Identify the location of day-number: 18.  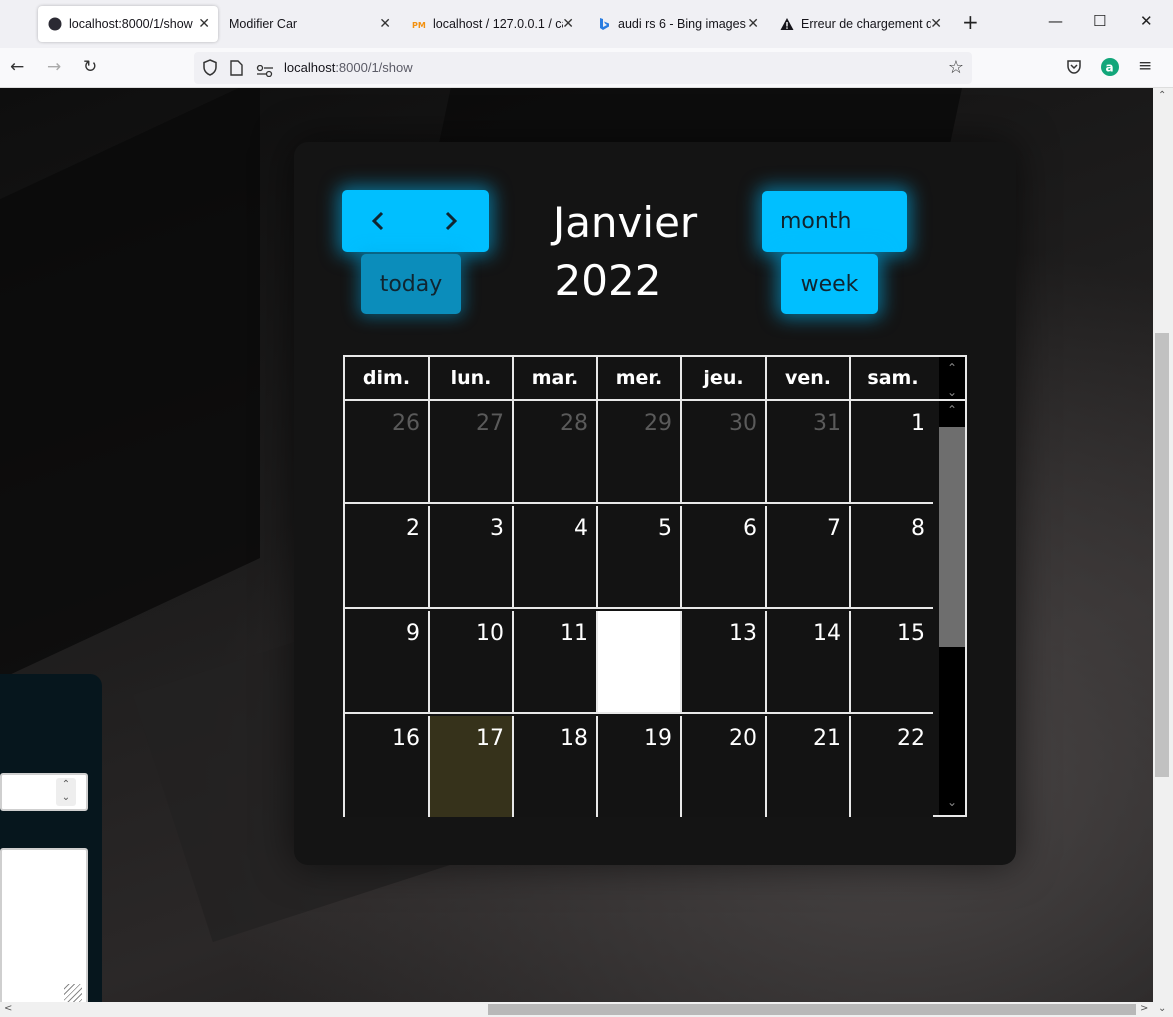
(574, 738).